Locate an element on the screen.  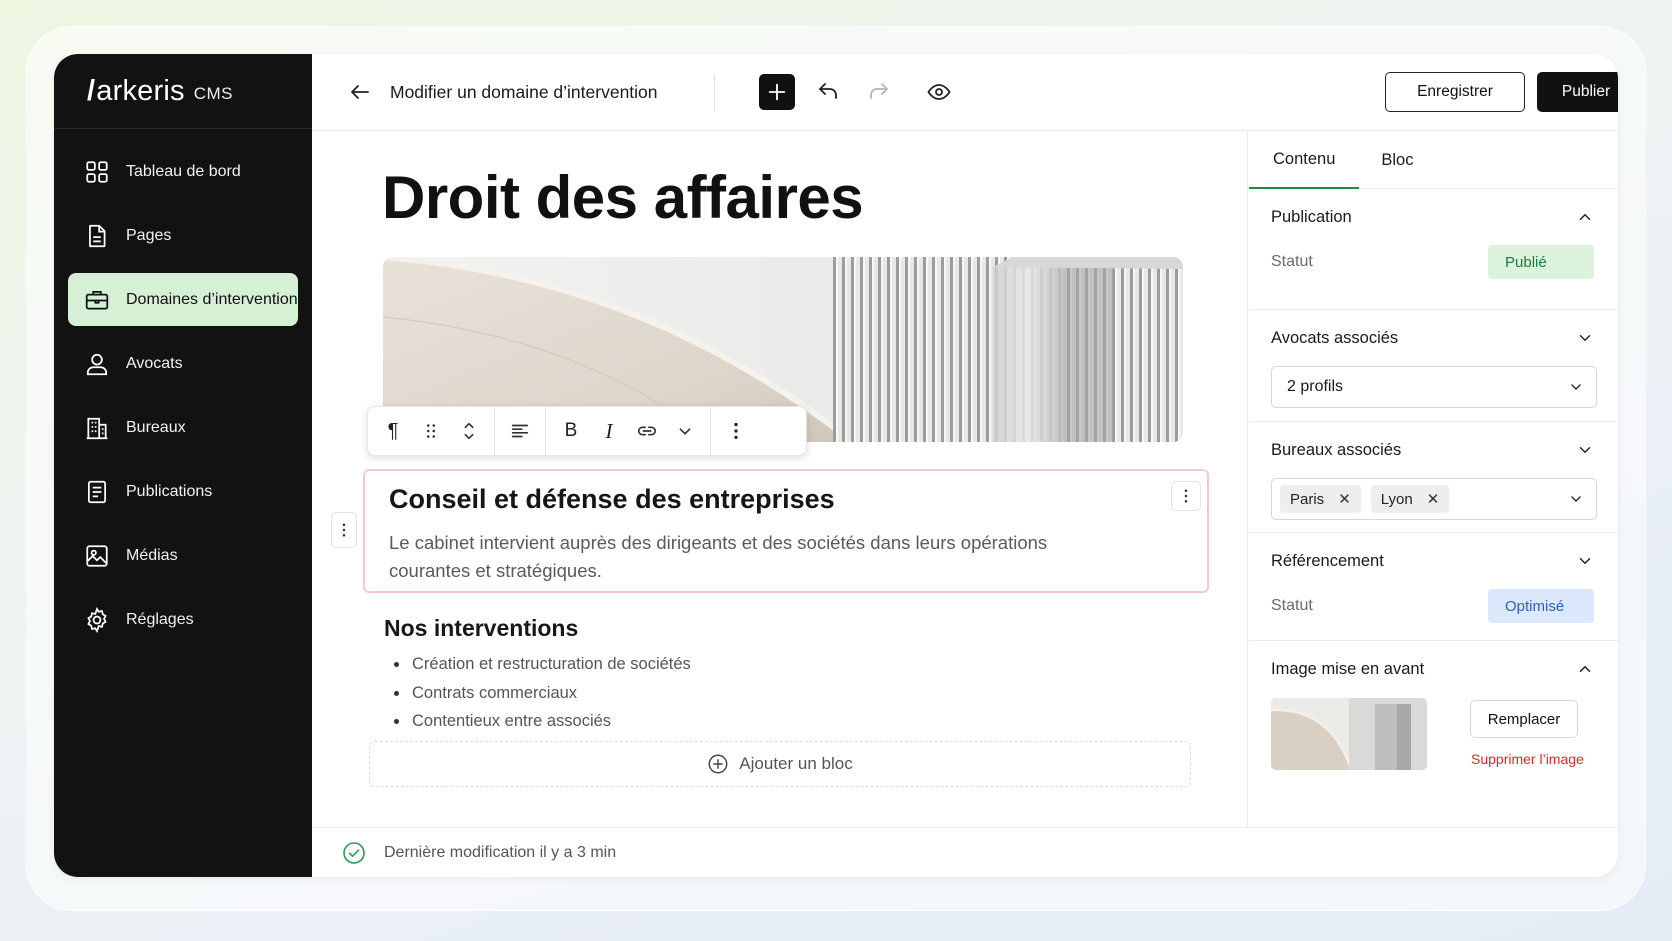
back-button is located at coordinates (360, 92).